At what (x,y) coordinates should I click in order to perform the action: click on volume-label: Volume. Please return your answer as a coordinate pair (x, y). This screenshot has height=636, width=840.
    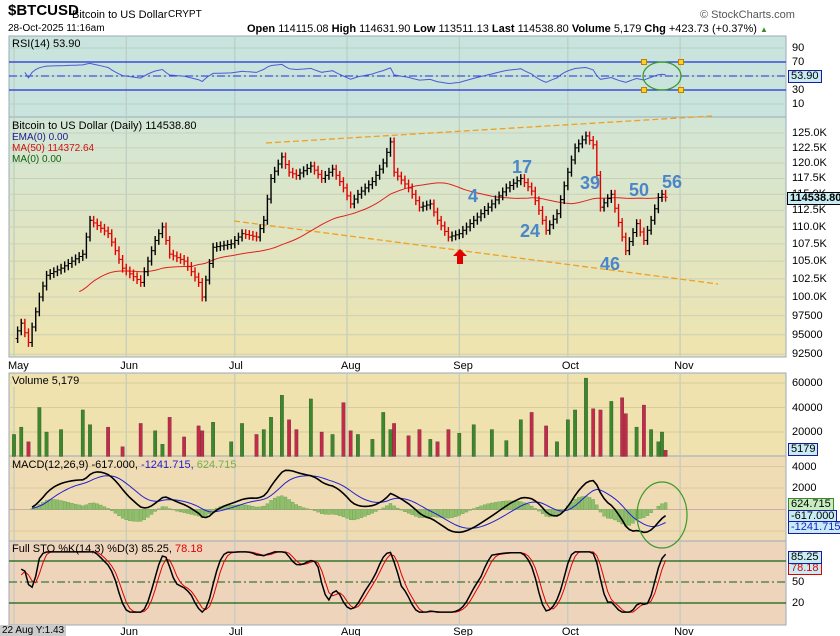
    Looking at the image, I should click on (591, 29).